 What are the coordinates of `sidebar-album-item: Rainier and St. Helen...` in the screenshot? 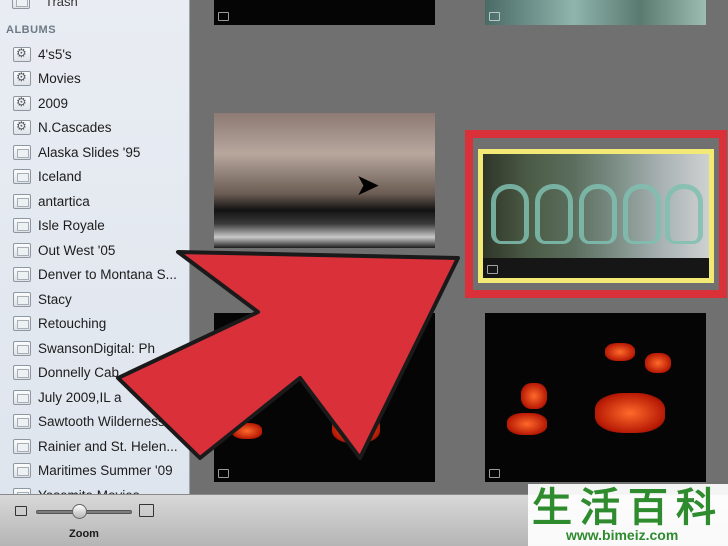 It's located at (94, 446).